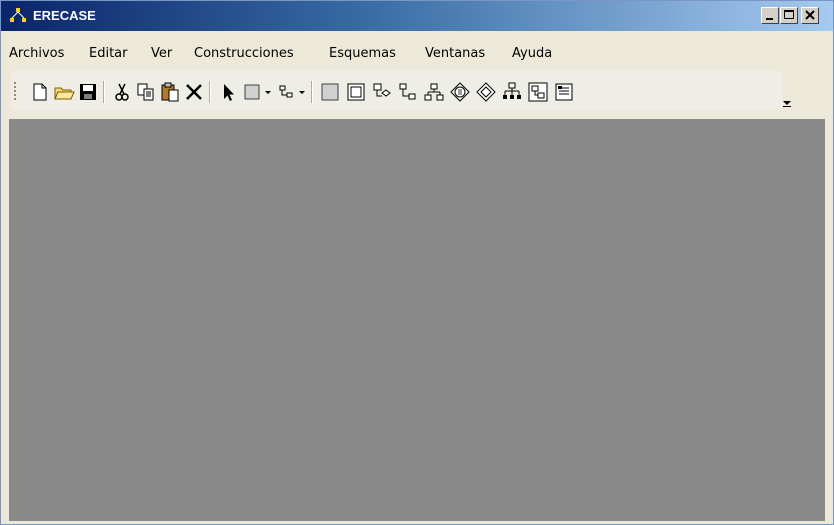  Describe the element at coordinates (108, 53) in the screenshot. I see `menu-editar: Editar` at that location.